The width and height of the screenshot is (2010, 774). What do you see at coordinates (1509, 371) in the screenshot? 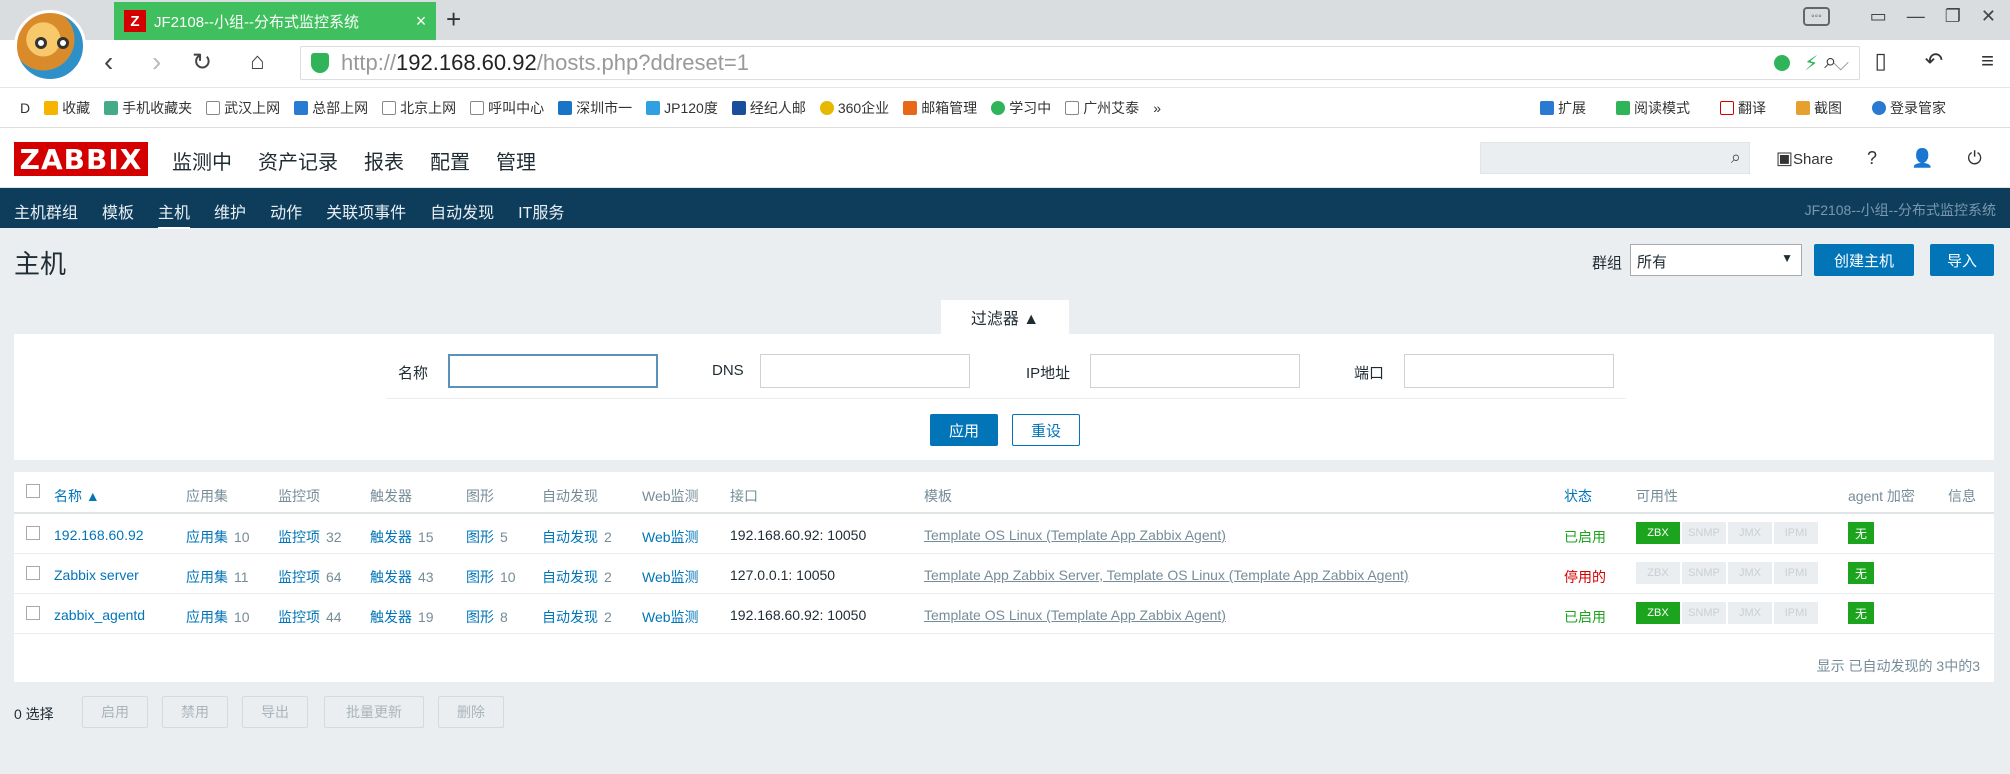
I see `filter-port-input` at bounding box center [1509, 371].